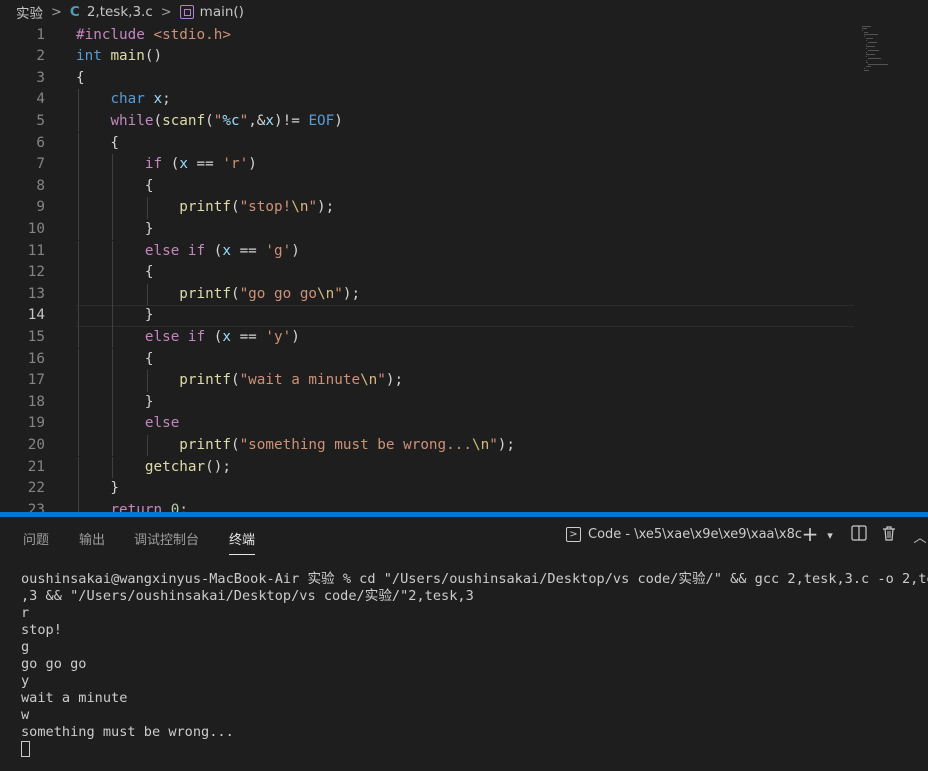  I want to click on chevron-down-icon: ▾, so click(830, 535).